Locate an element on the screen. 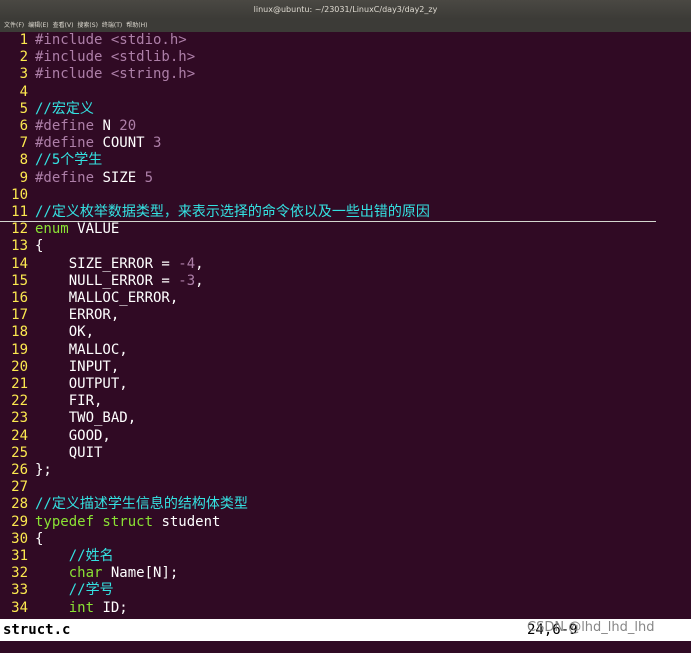 The image size is (691, 653). code-token: , is located at coordinates (199, 264).